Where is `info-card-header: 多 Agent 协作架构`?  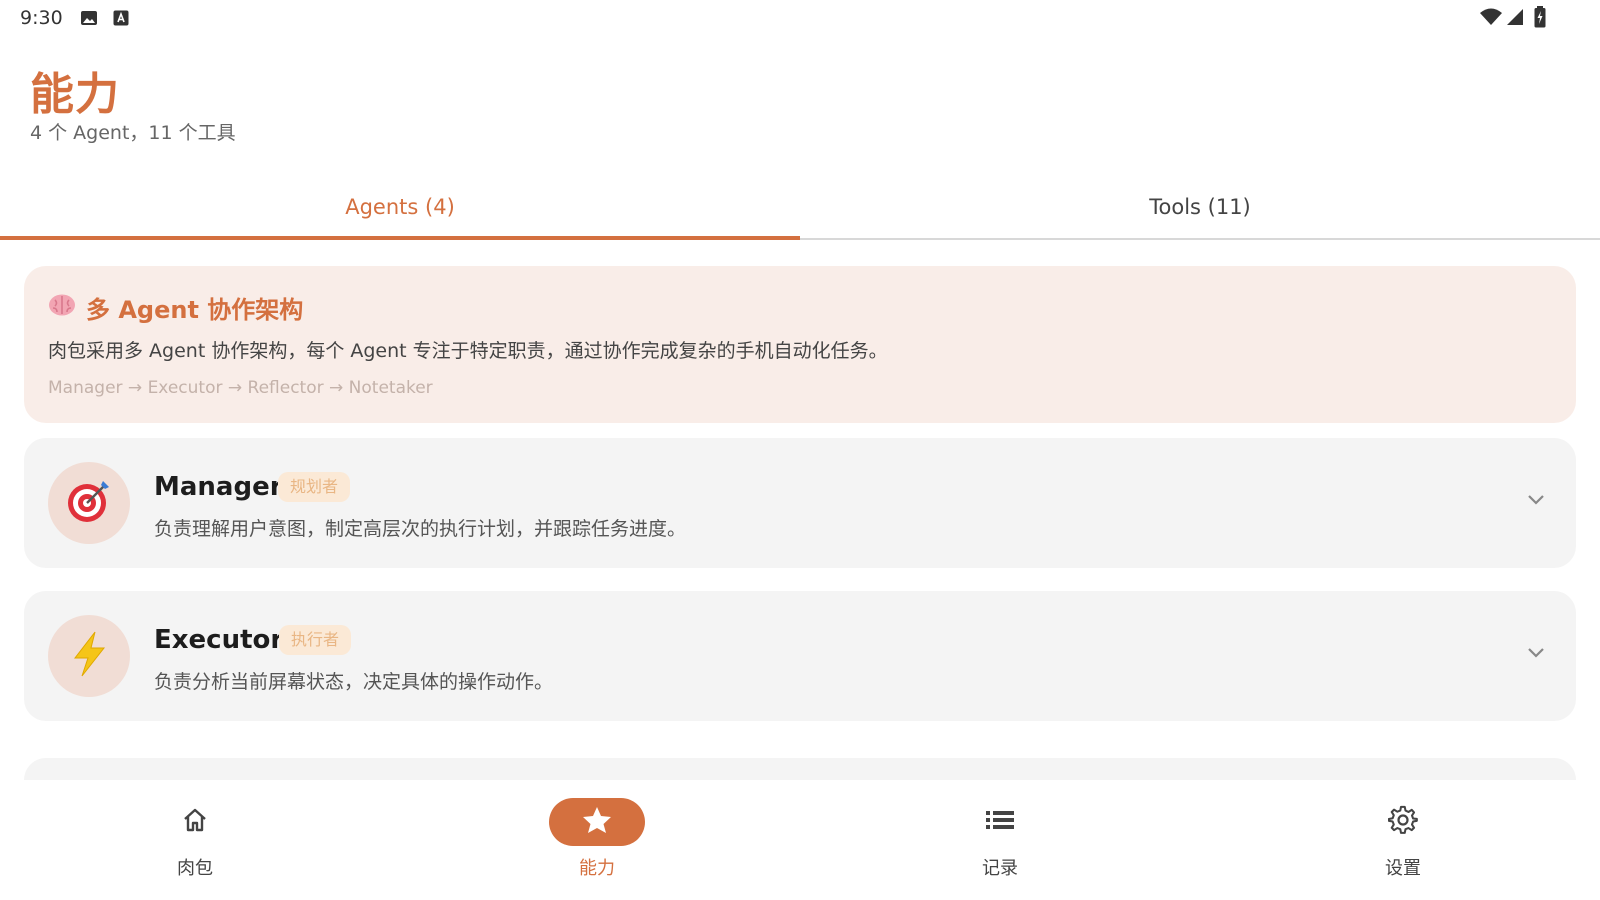
info-card-header: 多 Agent 协作架构 is located at coordinates (175, 307).